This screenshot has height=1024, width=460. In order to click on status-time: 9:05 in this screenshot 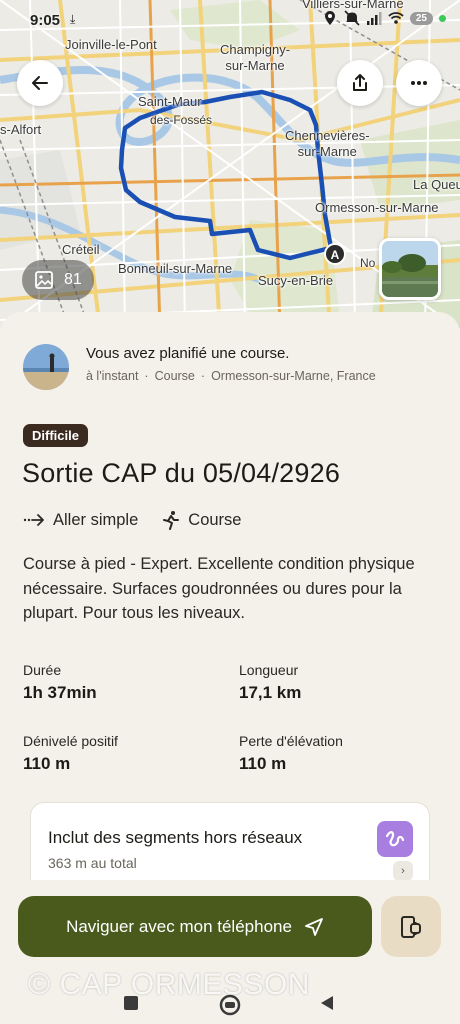, I will do `click(45, 20)`.